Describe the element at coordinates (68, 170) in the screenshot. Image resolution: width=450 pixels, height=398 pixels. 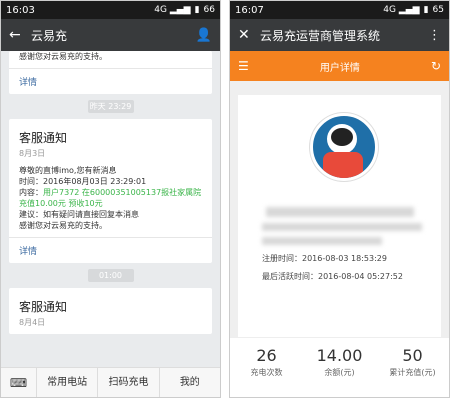
I see `notice-line: 尊敬的直博imo,您有新消息` at that location.